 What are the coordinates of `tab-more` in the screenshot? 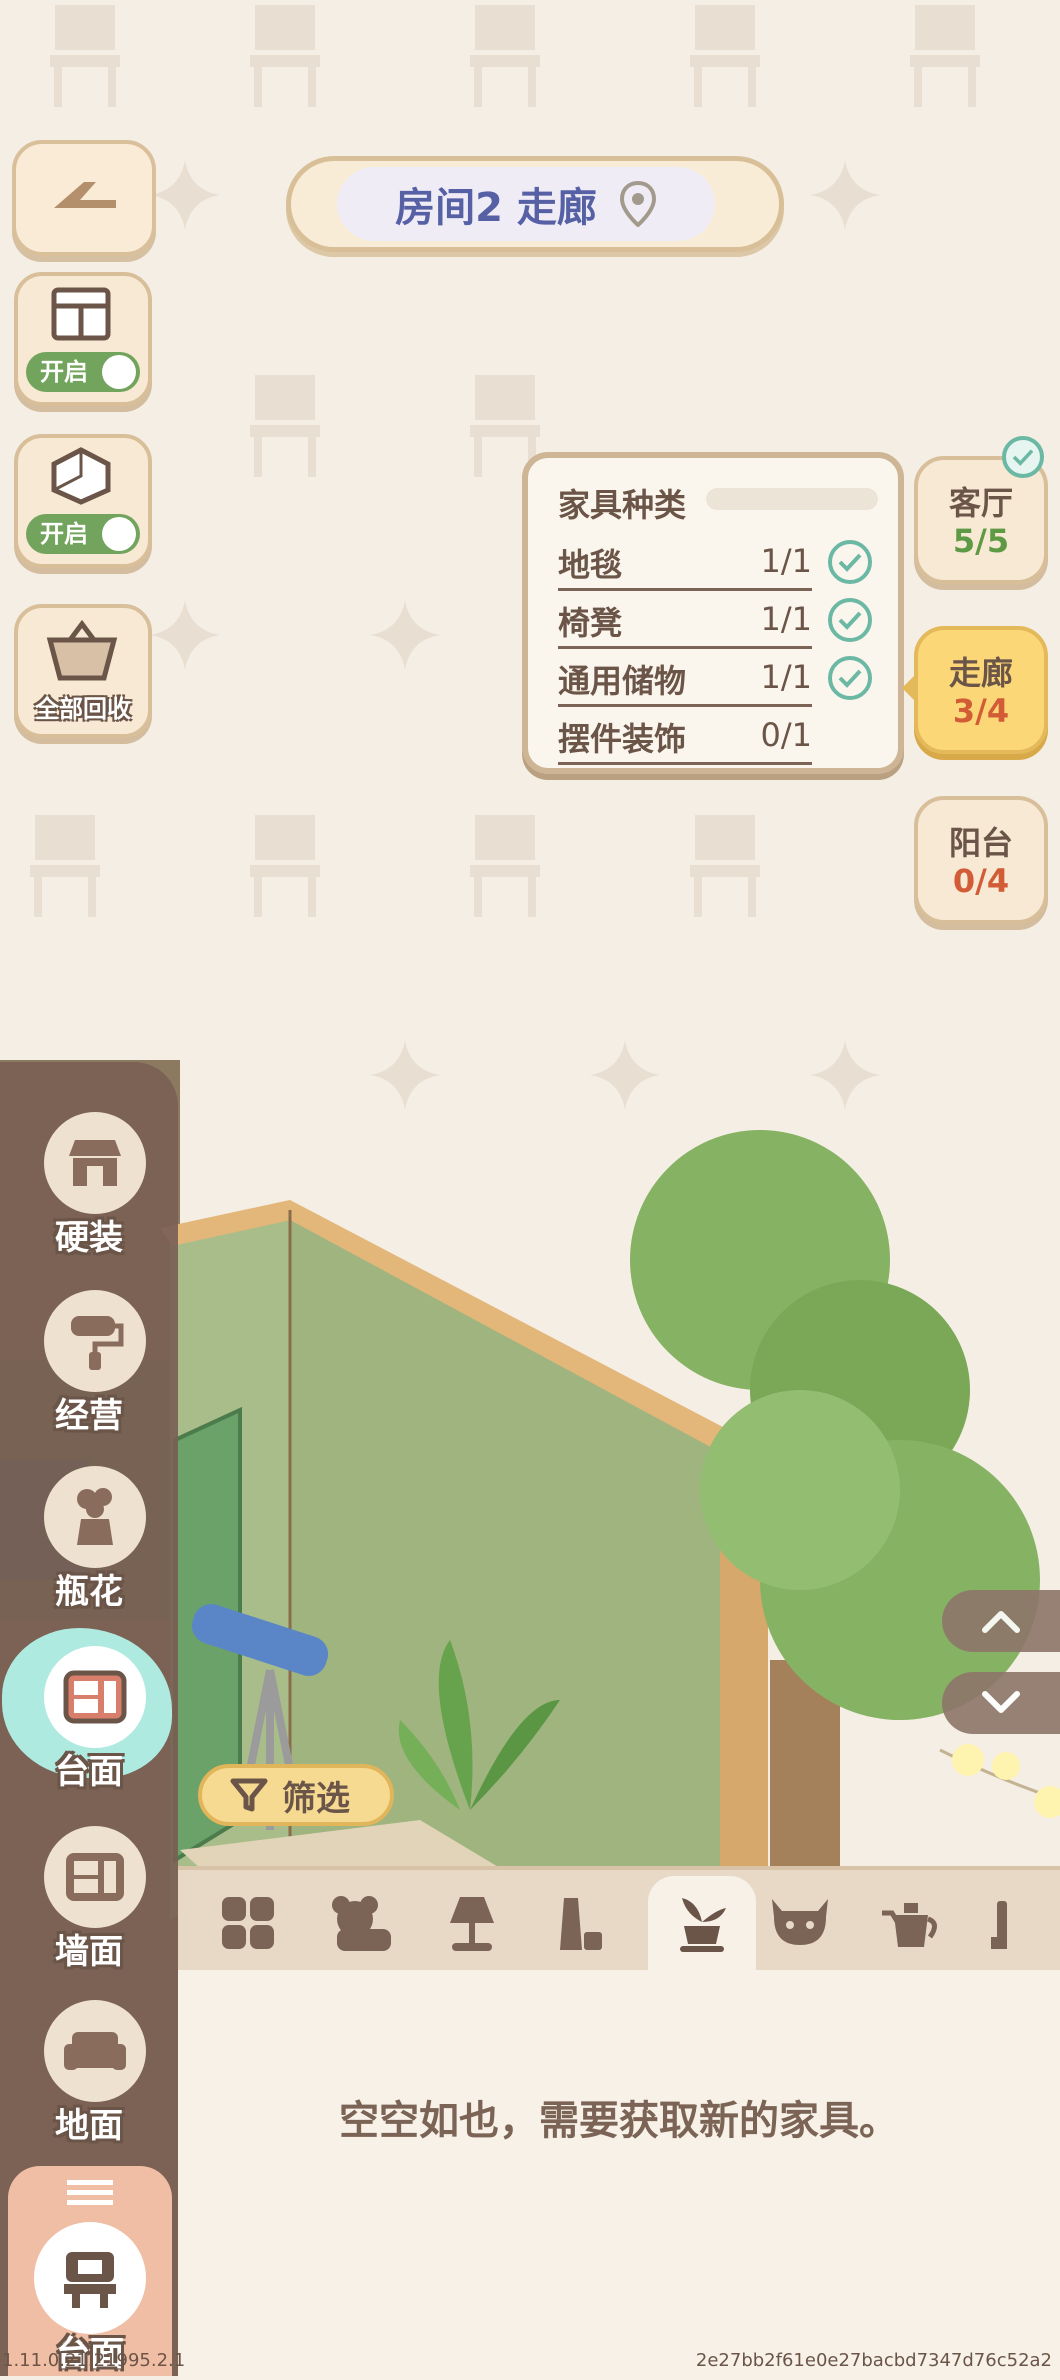 It's located at (1002, 1923).